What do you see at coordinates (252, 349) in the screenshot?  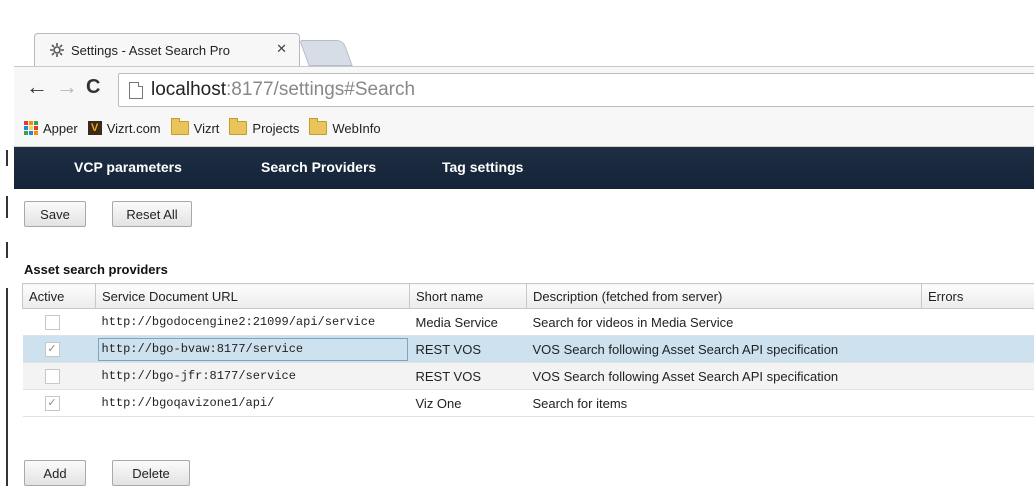 I see `row-url-editor: http://bgo-bvaw:8177/service` at bounding box center [252, 349].